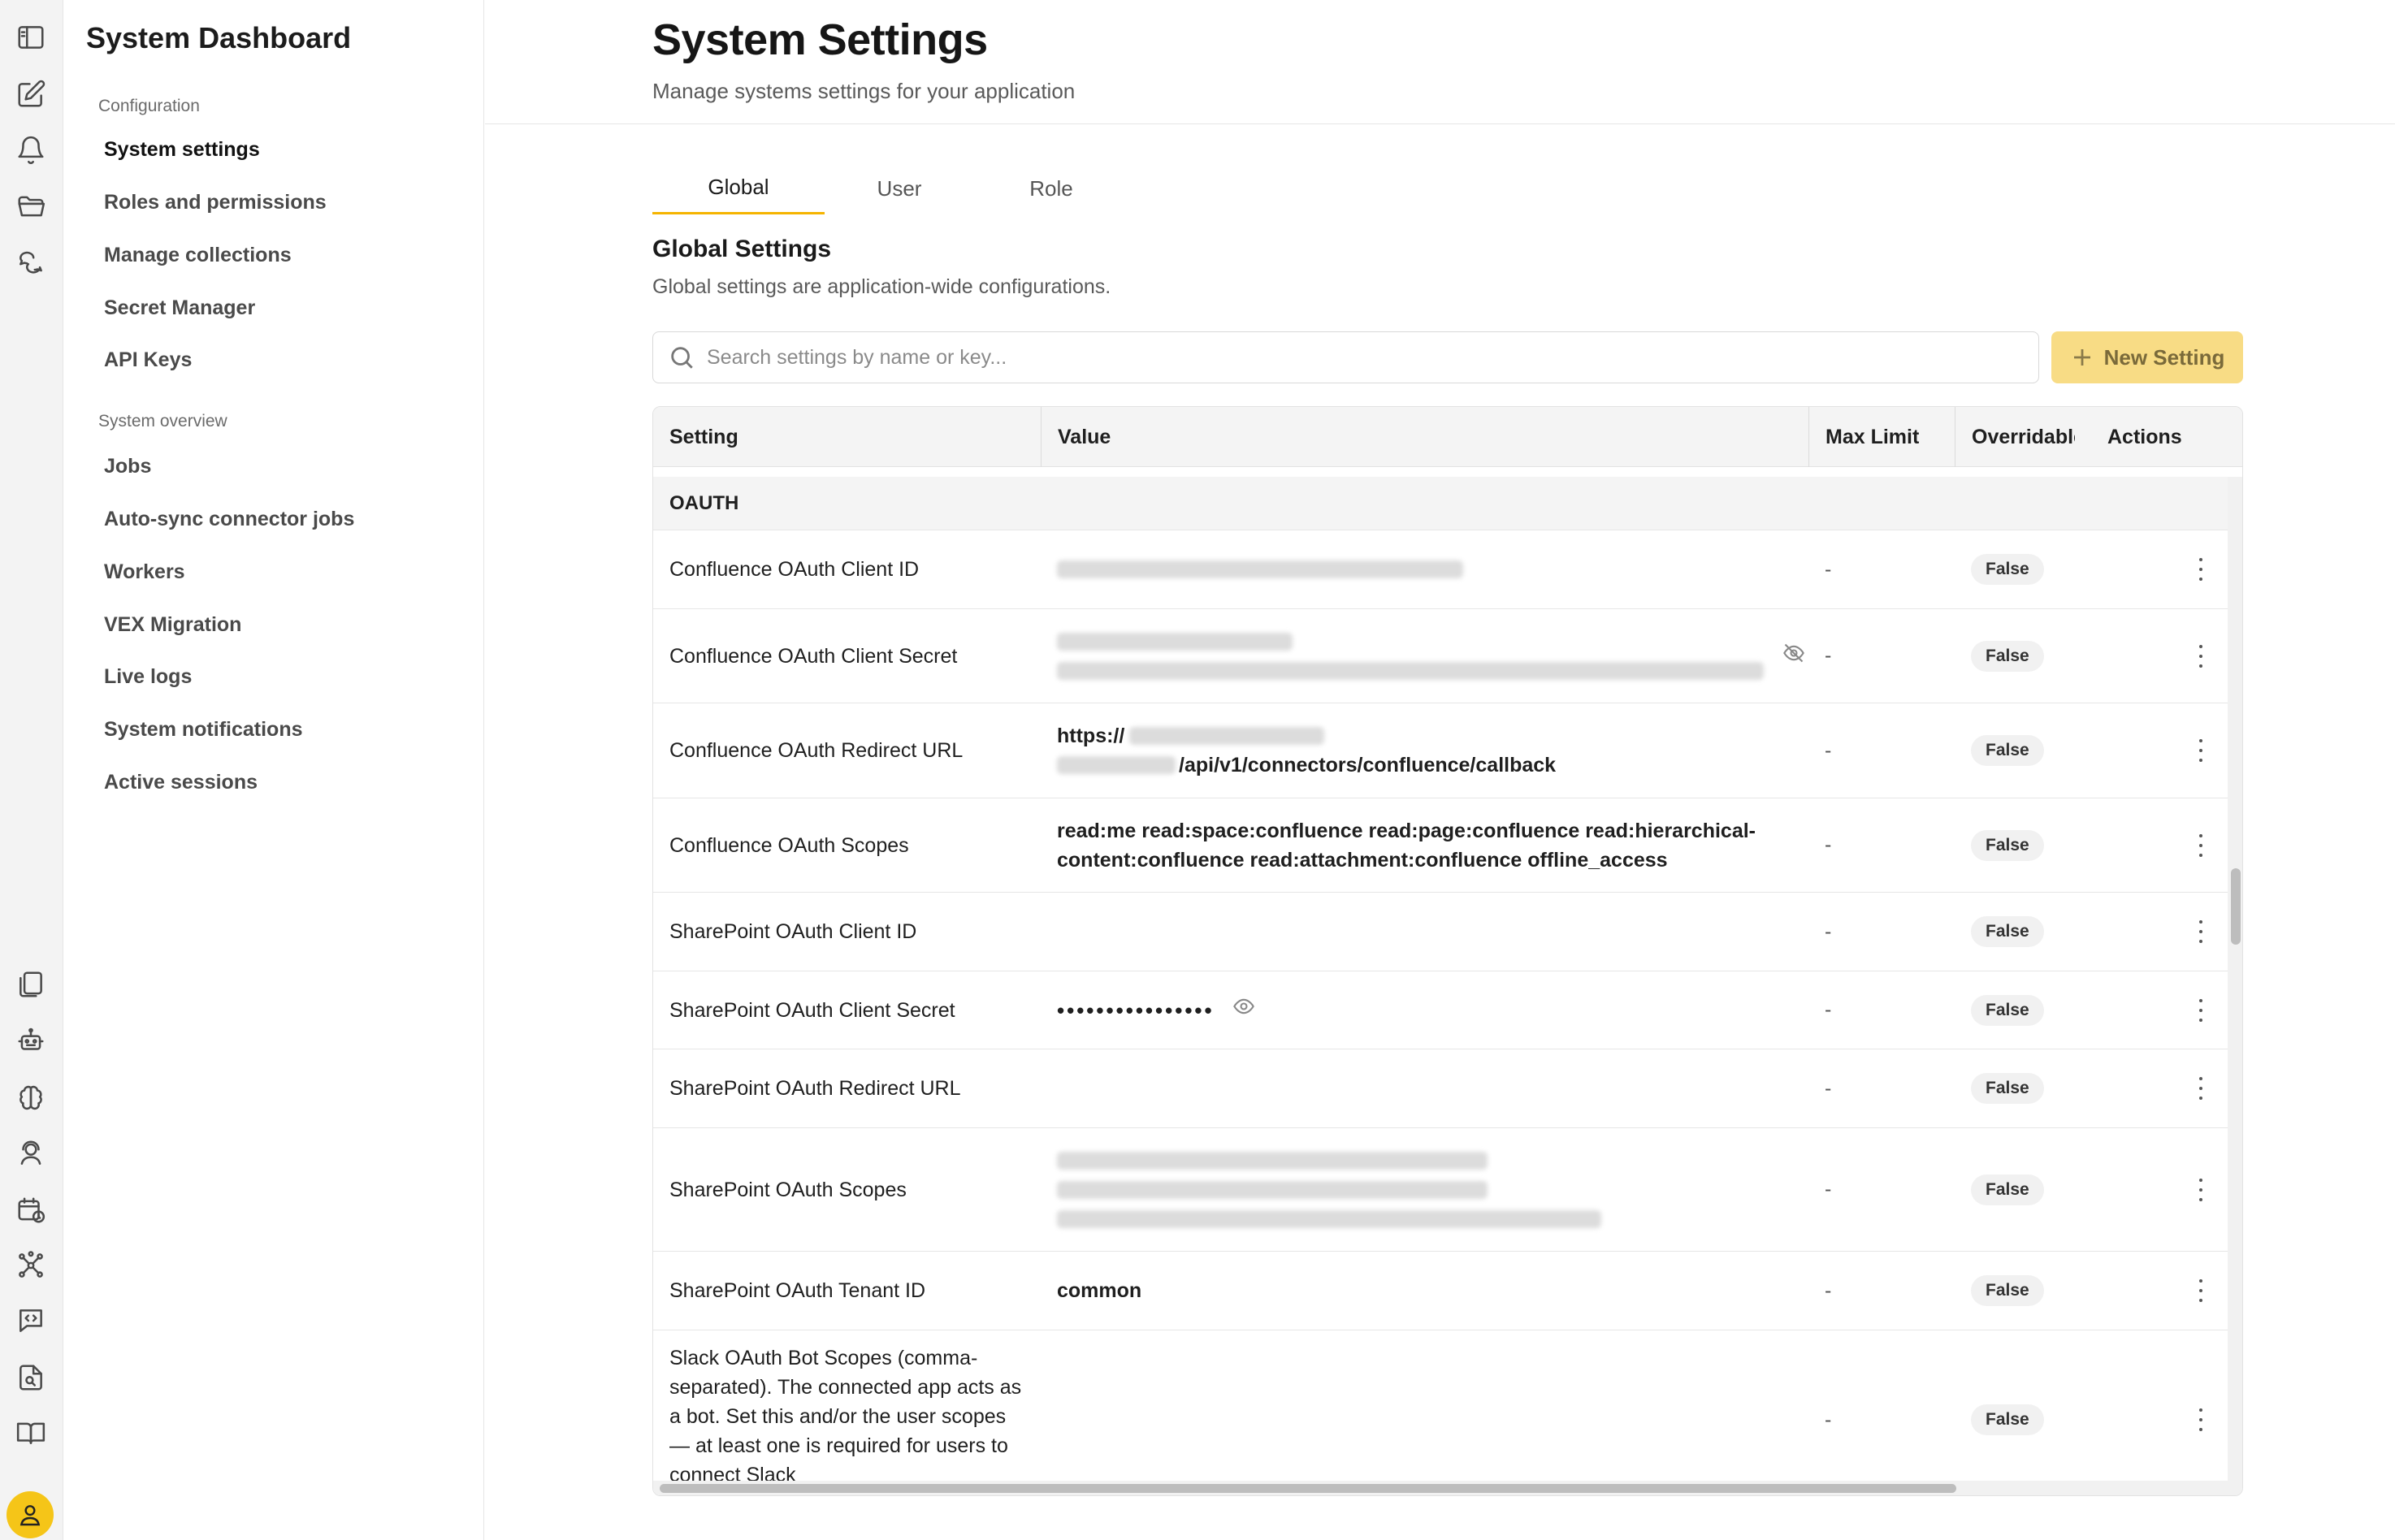 The width and height of the screenshot is (2395, 1540). Describe the element at coordinates (1091, 736) in the screenshot. I see `value-line: https://` at that location.